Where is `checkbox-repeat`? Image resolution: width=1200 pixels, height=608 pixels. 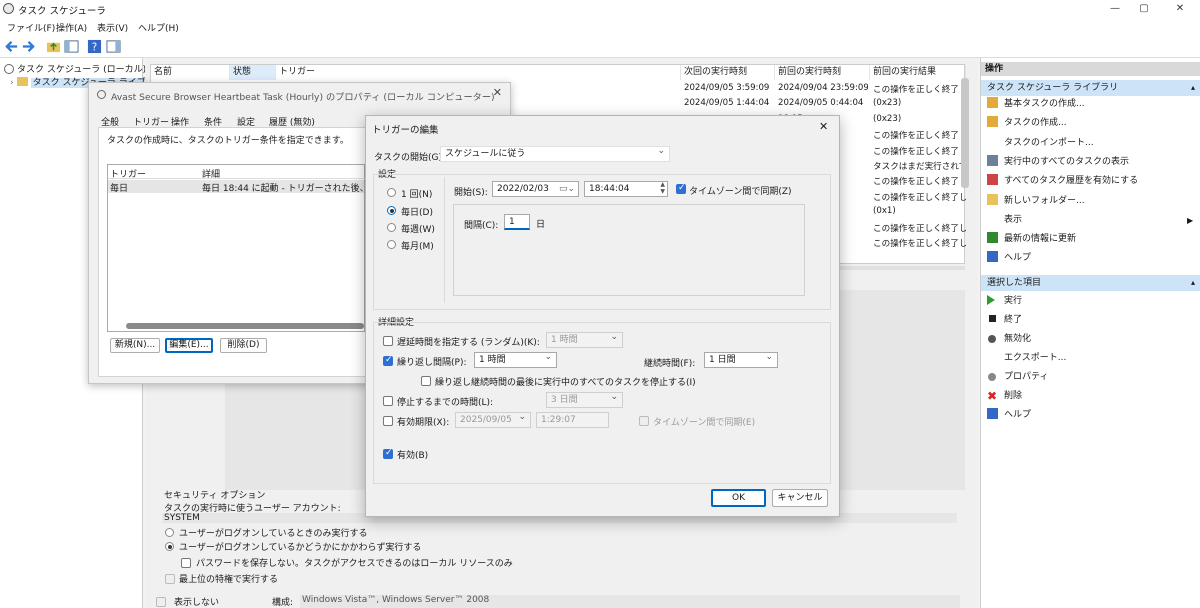
checkbox-repeat is located at coordinates (388, 360).